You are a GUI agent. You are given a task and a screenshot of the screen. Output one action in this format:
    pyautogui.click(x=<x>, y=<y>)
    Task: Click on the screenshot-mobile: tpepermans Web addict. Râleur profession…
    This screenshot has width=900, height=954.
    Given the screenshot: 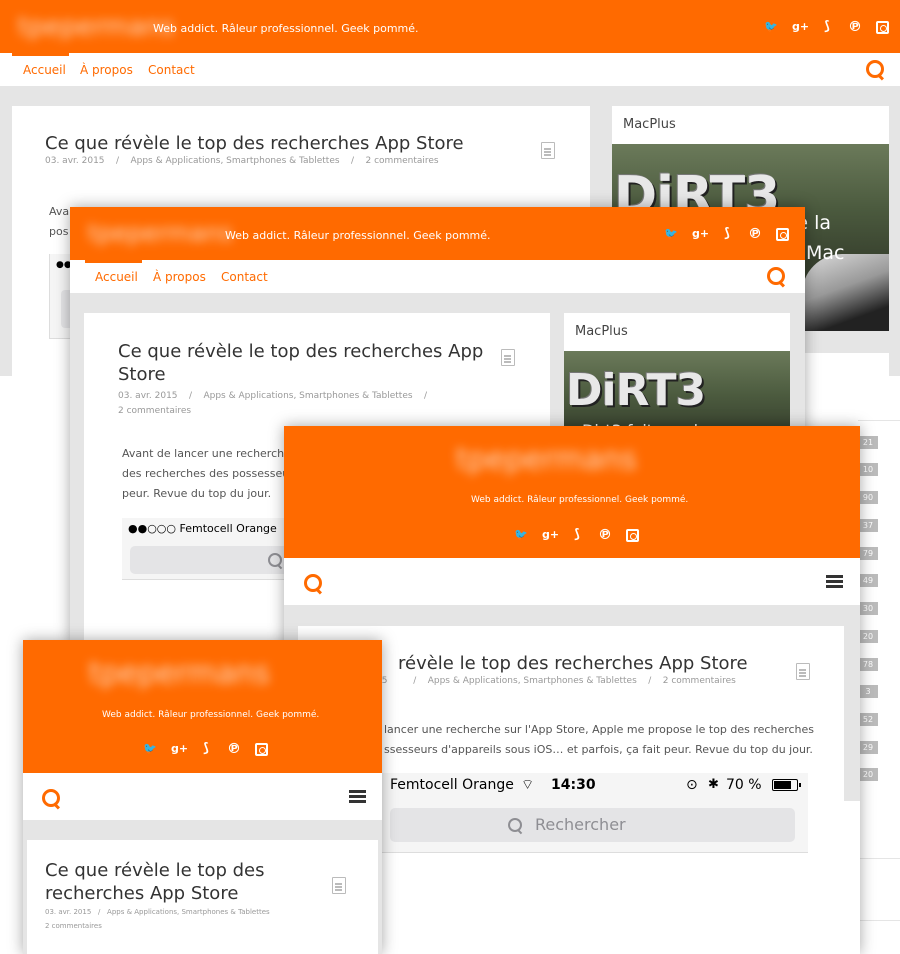 What is the action you would take?
    pyautogui.click(x=202, y=797)
    